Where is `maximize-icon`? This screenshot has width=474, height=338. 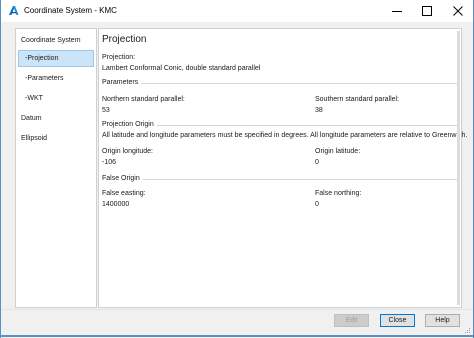
maximize-icon is located at coordinates (427, 11).